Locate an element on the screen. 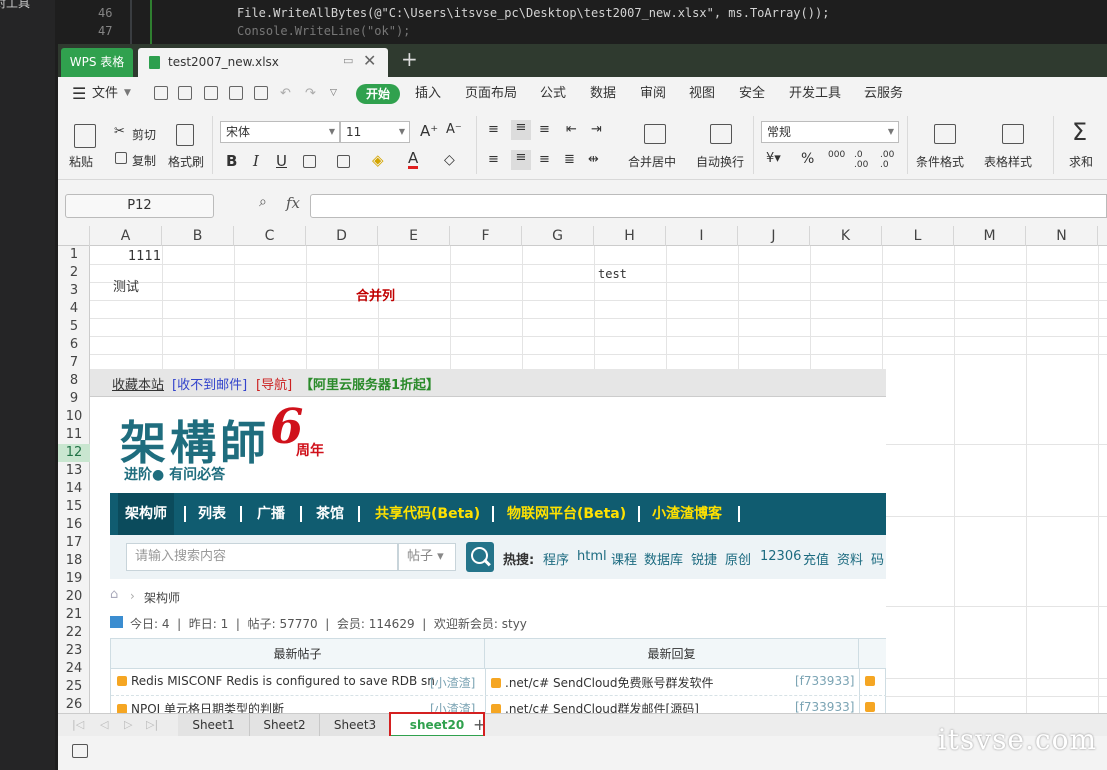  tab-file: test2007_new.xlsx ▭ ✕ is located at coordinates (263, 62).